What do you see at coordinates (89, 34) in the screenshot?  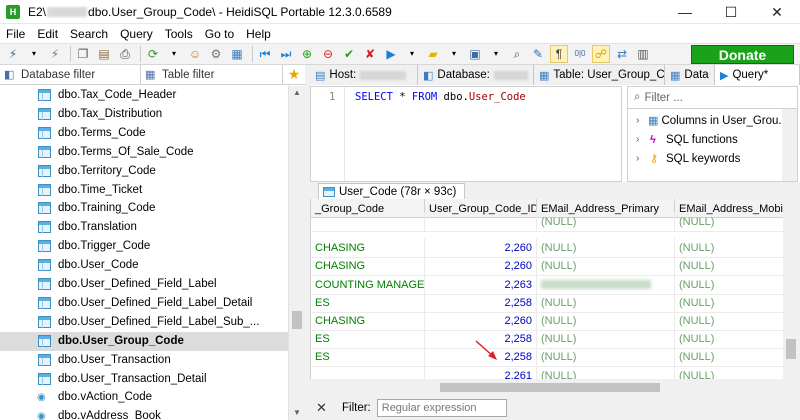 I see `menu-search: Search` at bounding box center [89, 34].